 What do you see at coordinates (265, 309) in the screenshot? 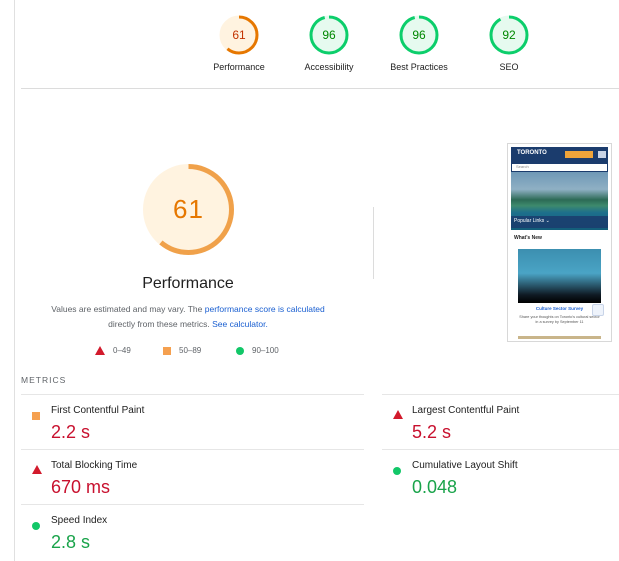
I see `performance-score-link: performance score is calculated` at bounding box center [265, 309].